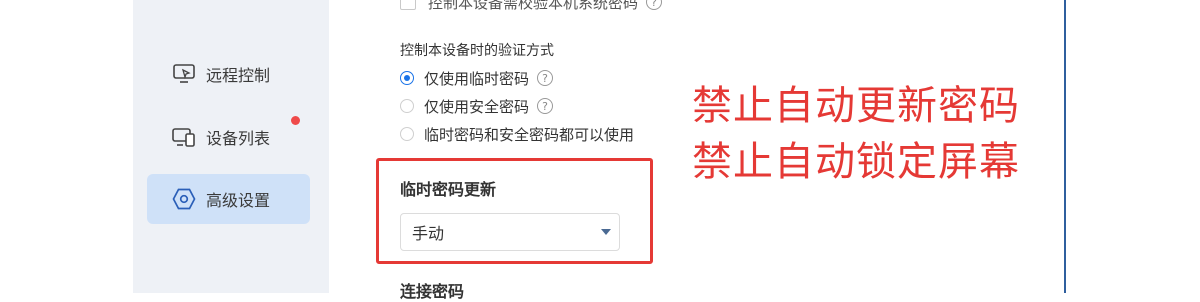  I want to click on temp-password-update-title: 临时密码更新, so click(448, 189).